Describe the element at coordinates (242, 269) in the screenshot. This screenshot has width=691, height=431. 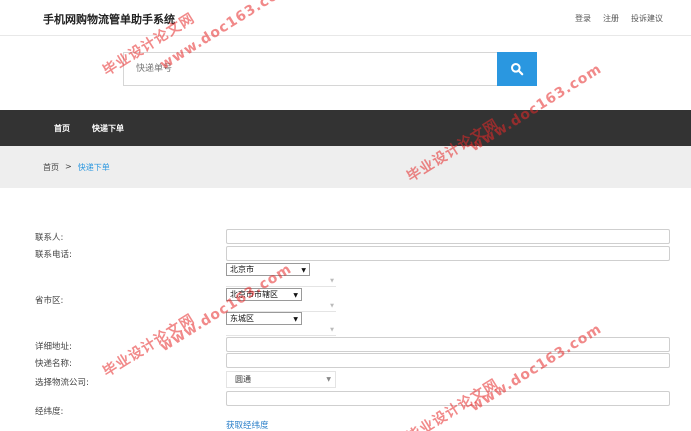
I see `province-value: 北京市` at that location.